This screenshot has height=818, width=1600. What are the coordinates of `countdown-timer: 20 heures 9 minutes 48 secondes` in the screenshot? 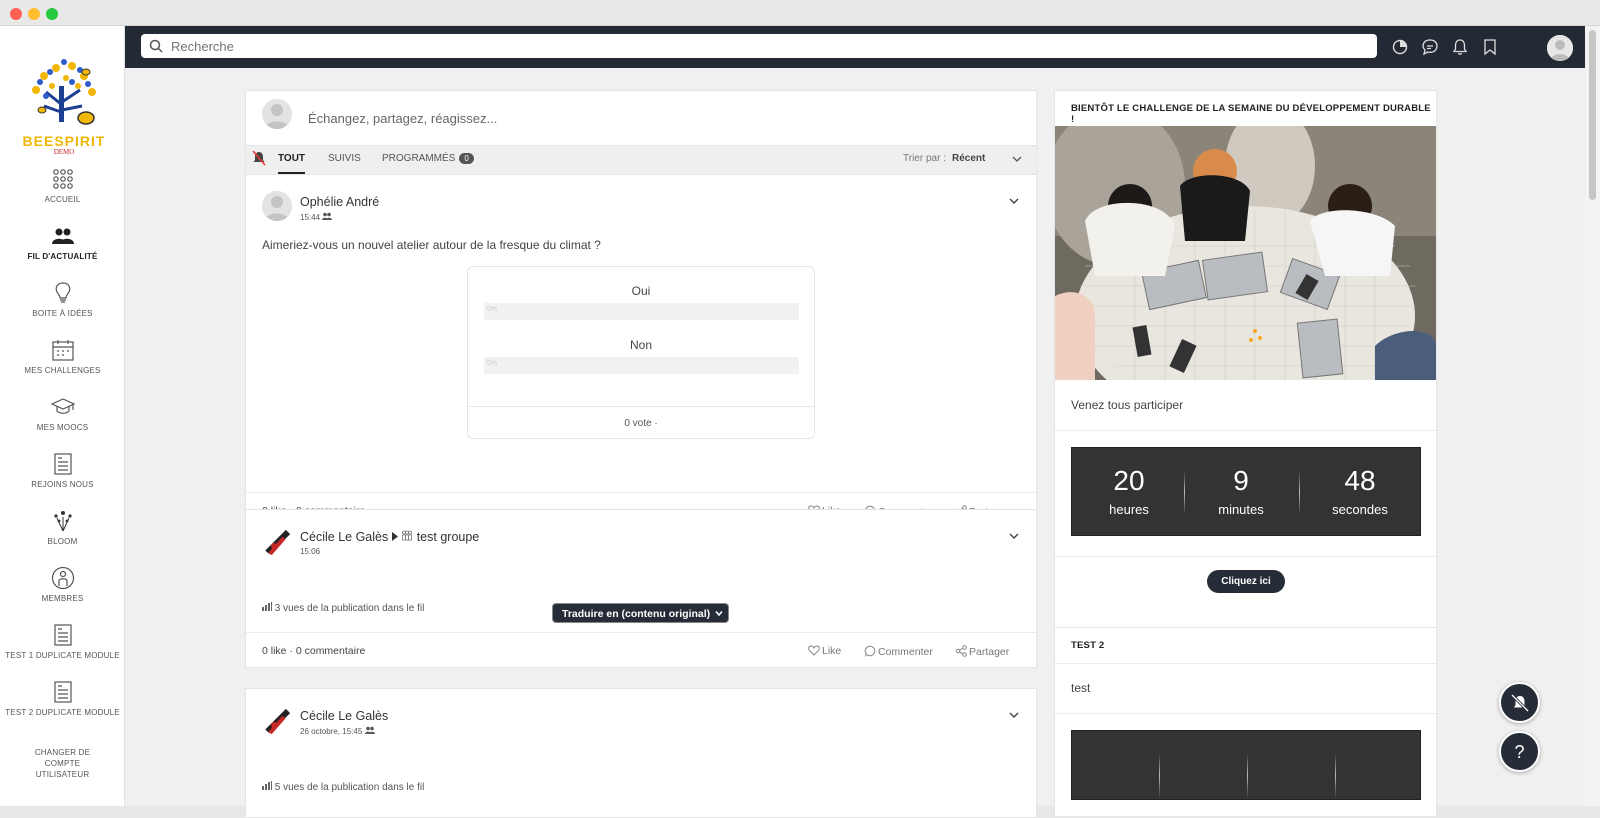 It's located at (1246, 491).